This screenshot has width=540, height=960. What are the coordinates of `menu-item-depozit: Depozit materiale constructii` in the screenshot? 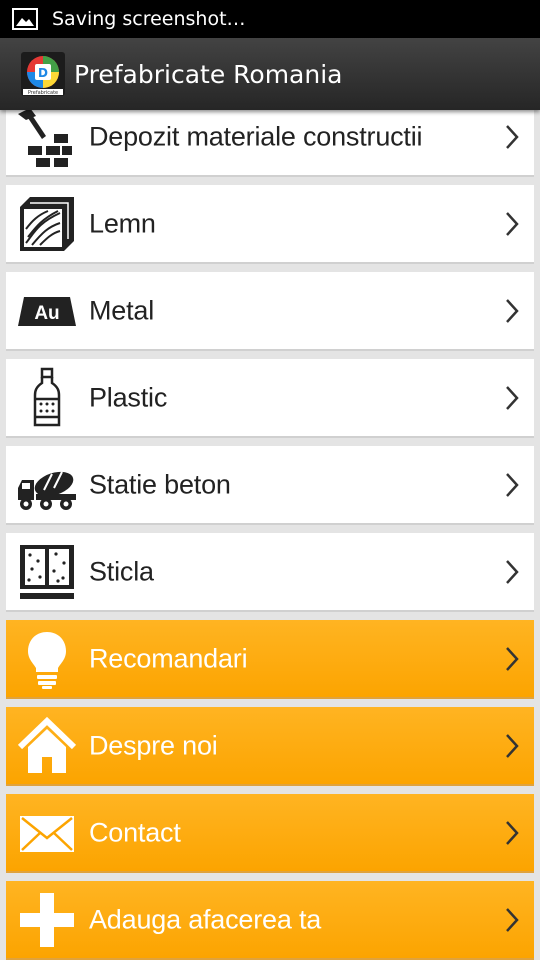 It's located at (270, 143).